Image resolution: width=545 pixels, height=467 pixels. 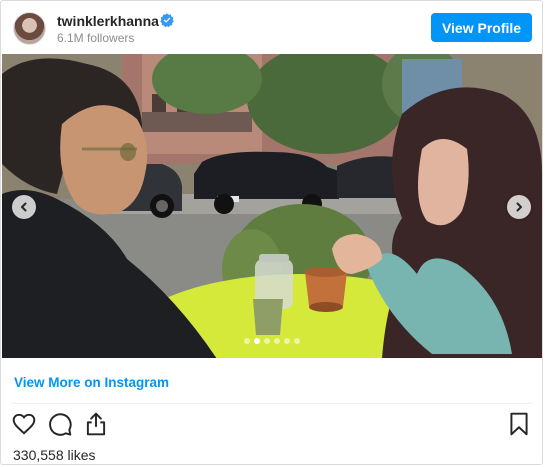 What do you see at coordinates (54, 455) in the screenshot?
I see `like-count: 330,558 likes` at bounding box center [54, 455].